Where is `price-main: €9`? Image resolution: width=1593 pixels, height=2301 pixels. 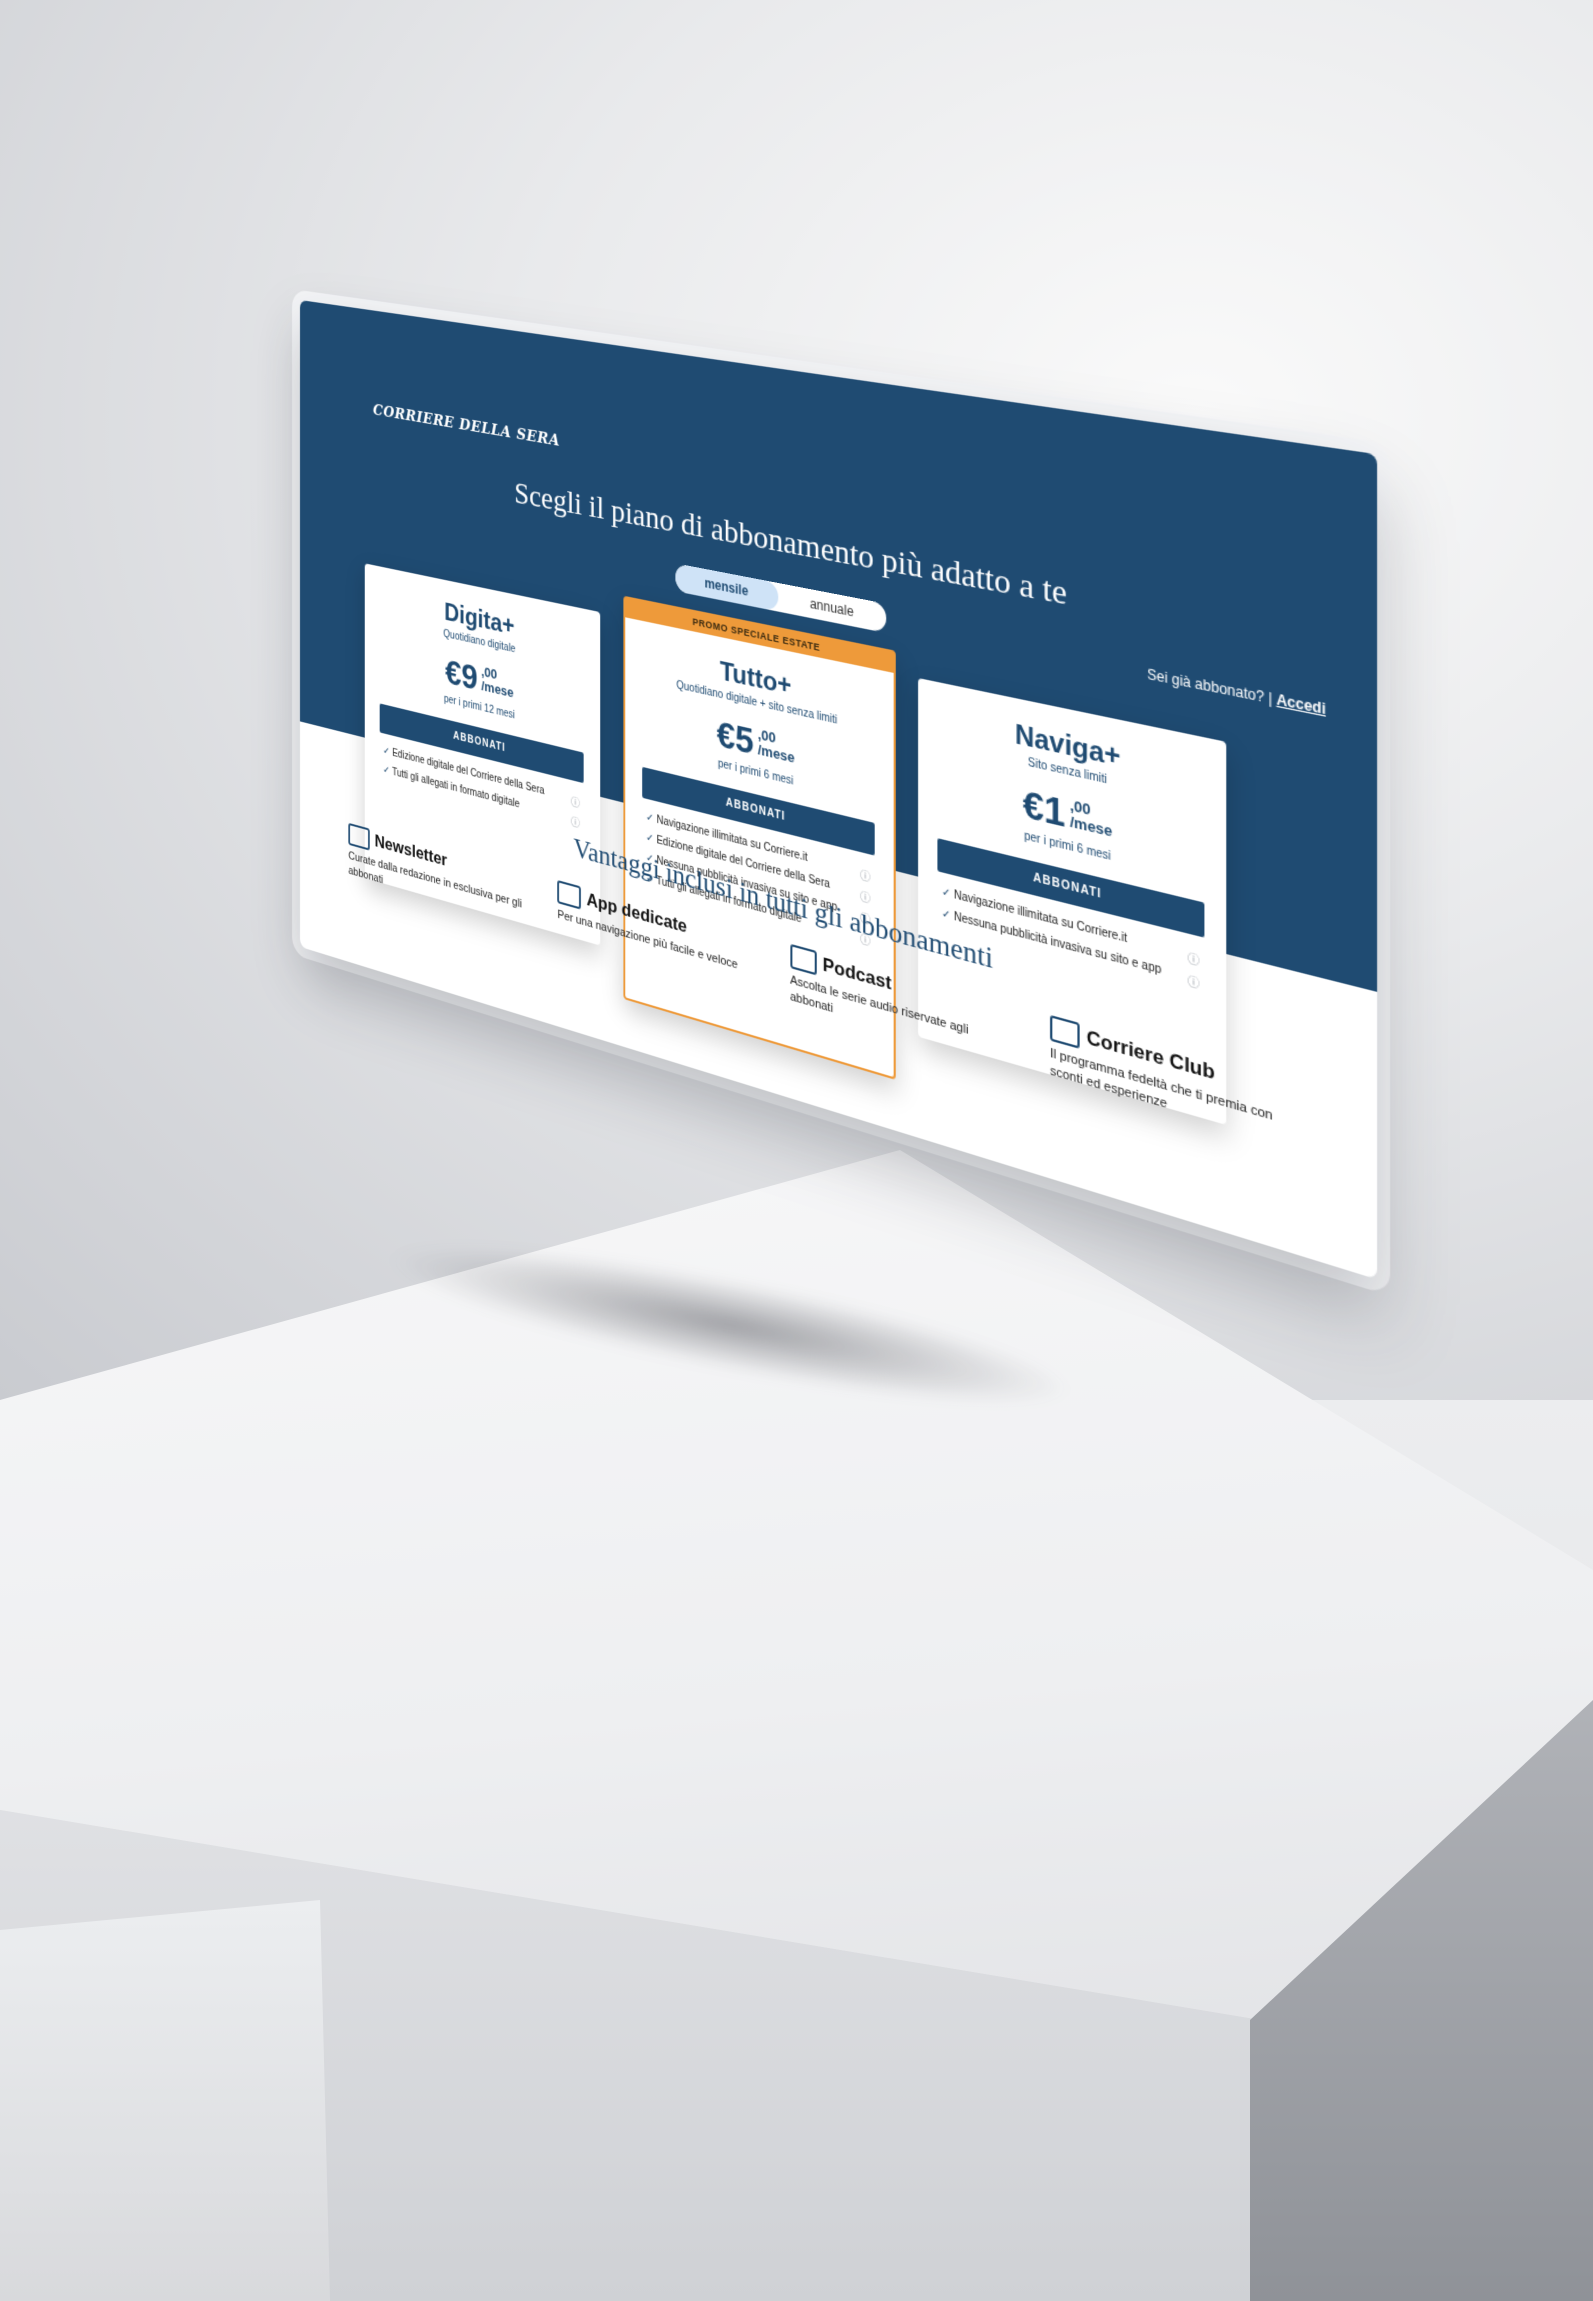 price-main: €9 is located at coordinates (461, 675).